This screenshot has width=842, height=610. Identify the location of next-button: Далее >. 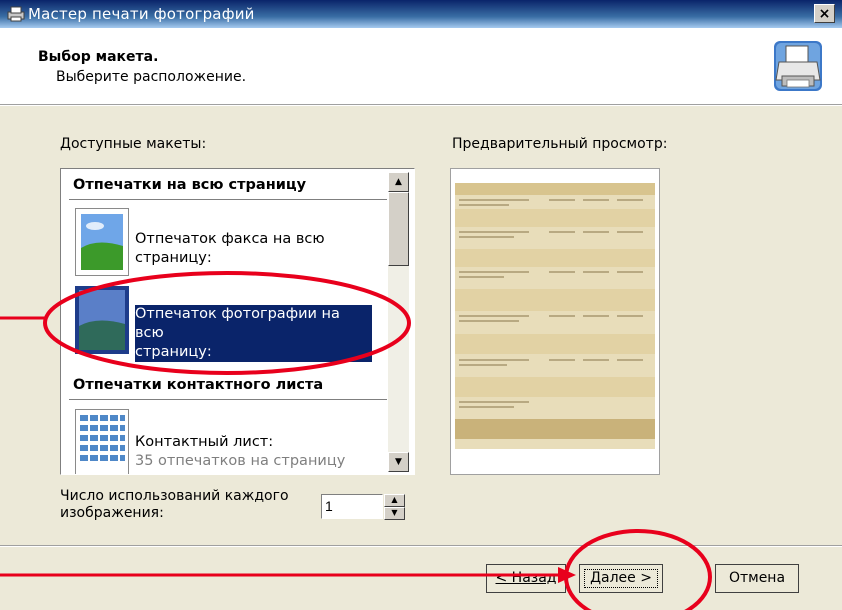
(621, 578).